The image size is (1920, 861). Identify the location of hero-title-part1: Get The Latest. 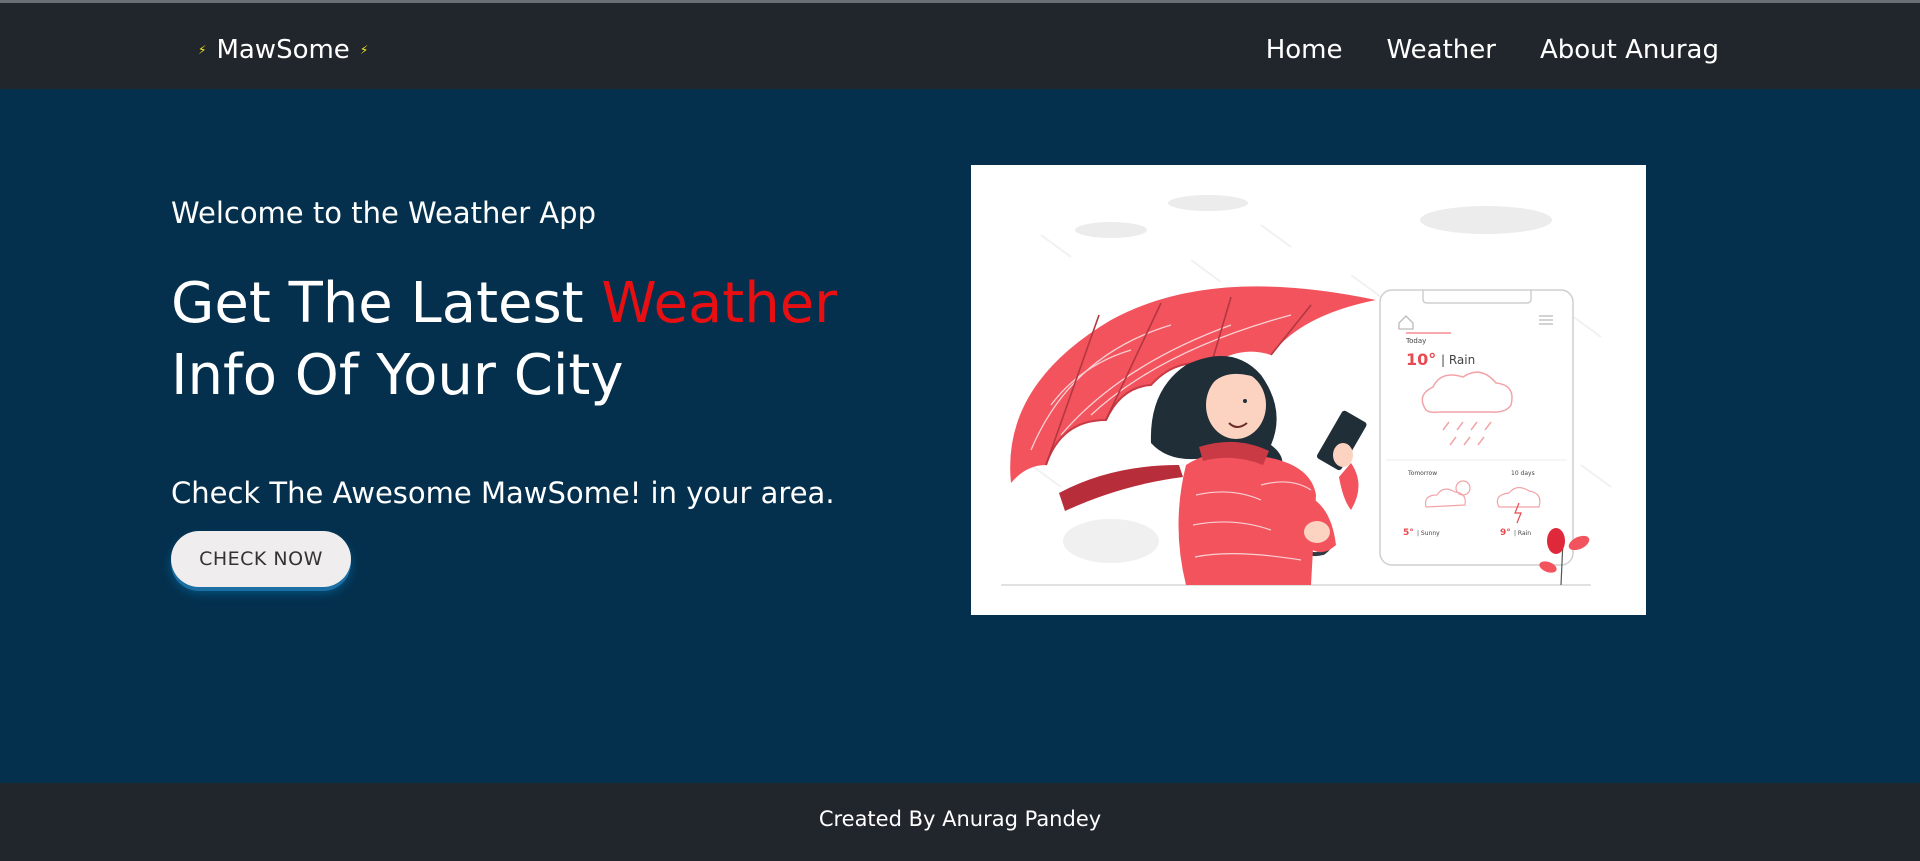
(386, 303).